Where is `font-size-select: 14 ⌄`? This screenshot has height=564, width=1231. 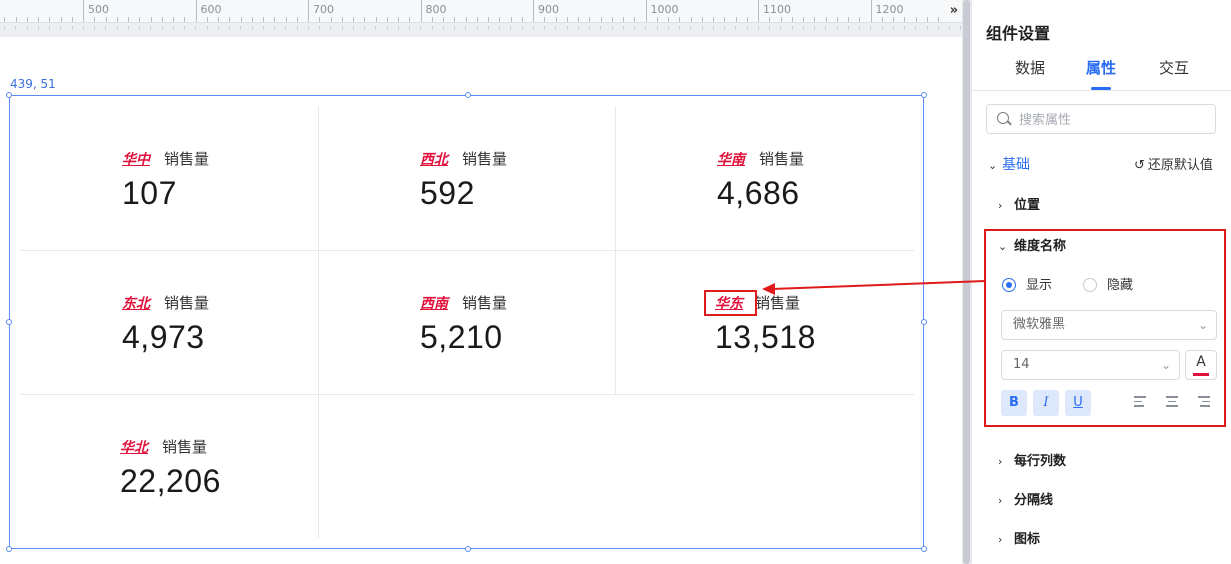 font-size-select: 14 ⌄ is located at coordinates (1090, 365).